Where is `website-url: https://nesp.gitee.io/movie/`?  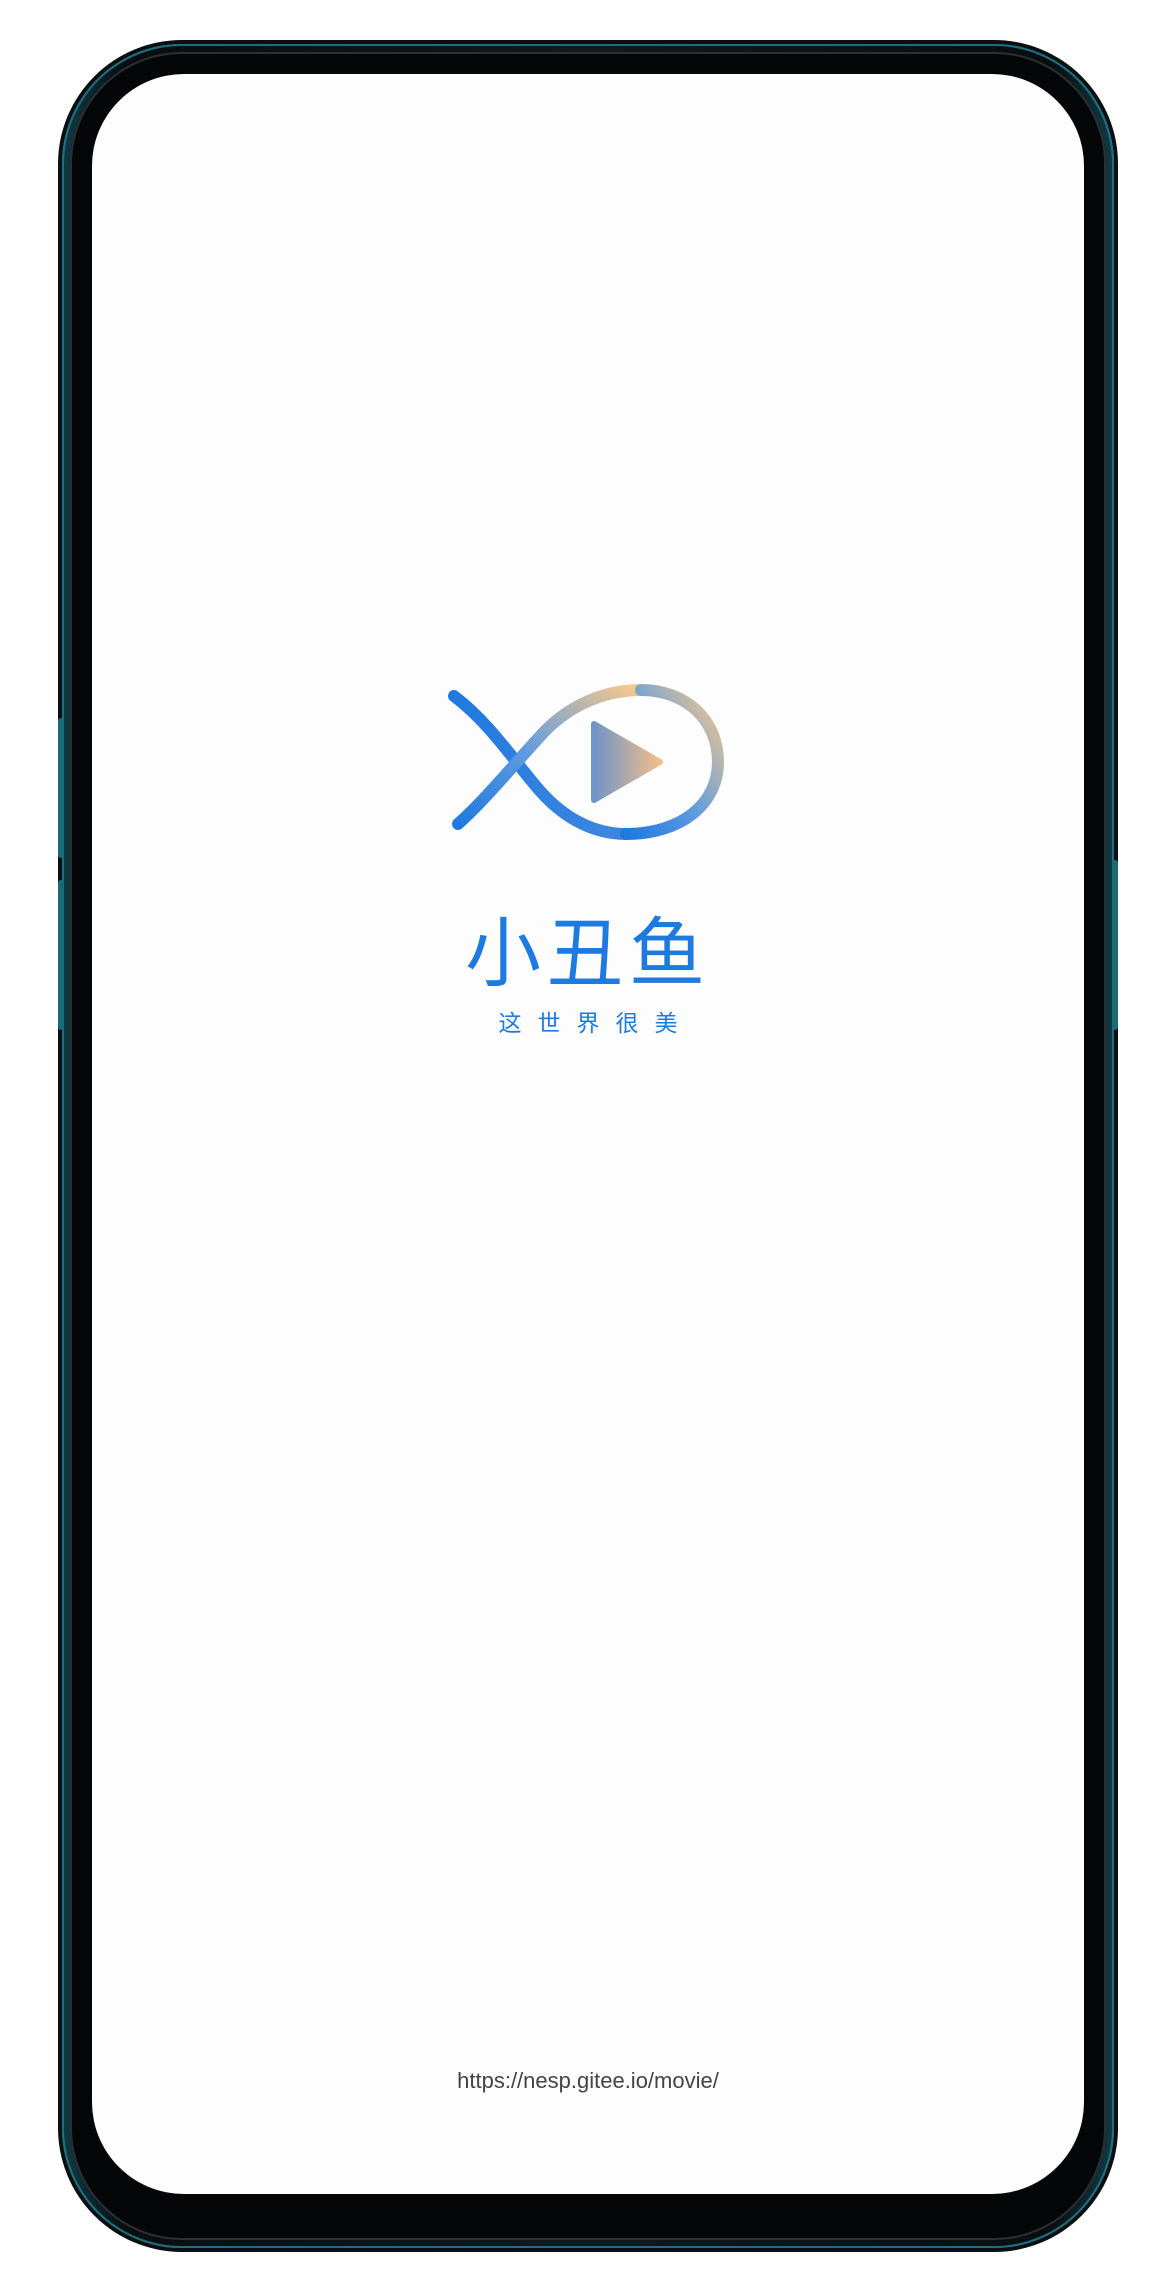
website-url: https://nesp.gitee.io/movie/ is located at coordinates (588, 2080).